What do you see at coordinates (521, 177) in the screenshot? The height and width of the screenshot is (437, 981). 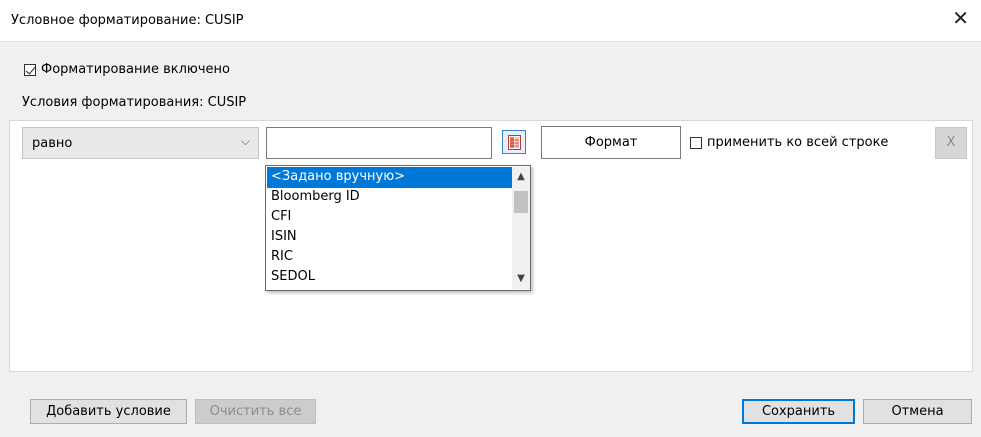 I see `scroll-up-icon: ▲` at bounding box center [521, 177].